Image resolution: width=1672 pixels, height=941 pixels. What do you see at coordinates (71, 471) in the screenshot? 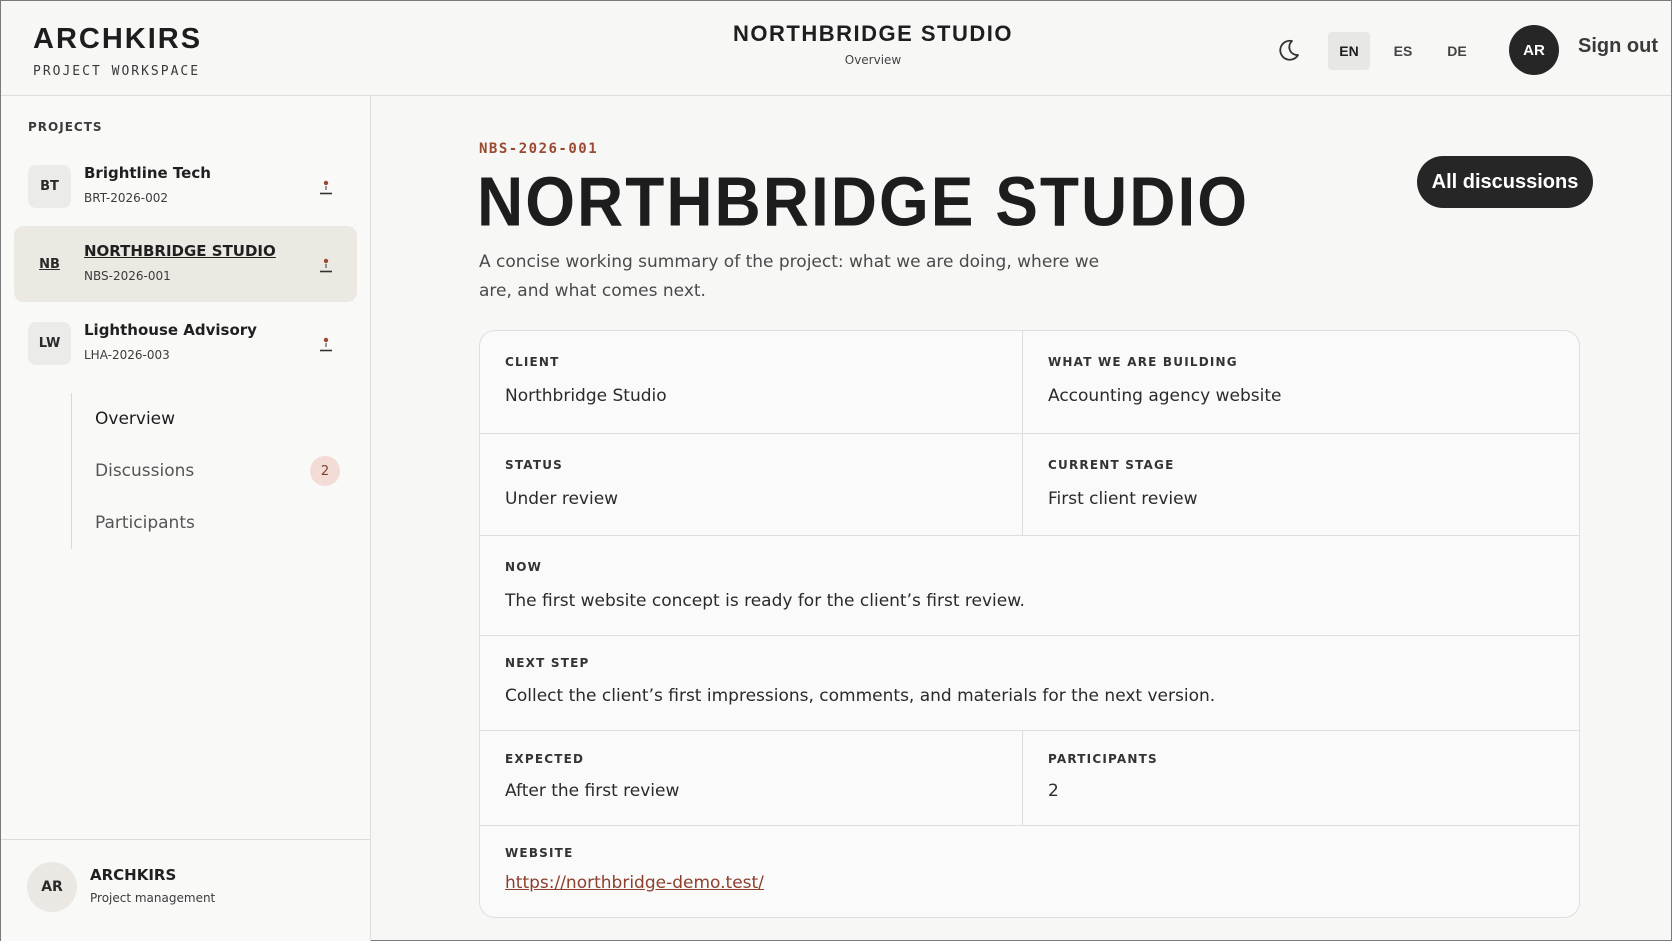
I see `subnav-divider` at bounding box center [71, 471].